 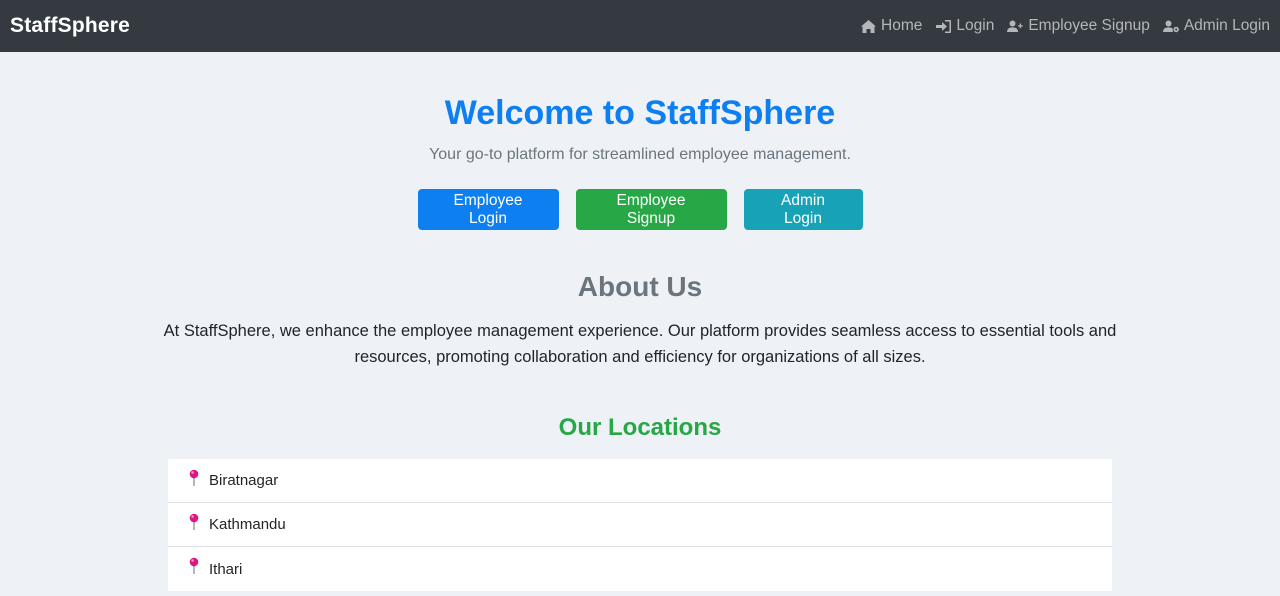 What do you see at coordinates (640, 569) in the screenshot?
I see `location-item: Ithari` at bounding box center [640, 569].